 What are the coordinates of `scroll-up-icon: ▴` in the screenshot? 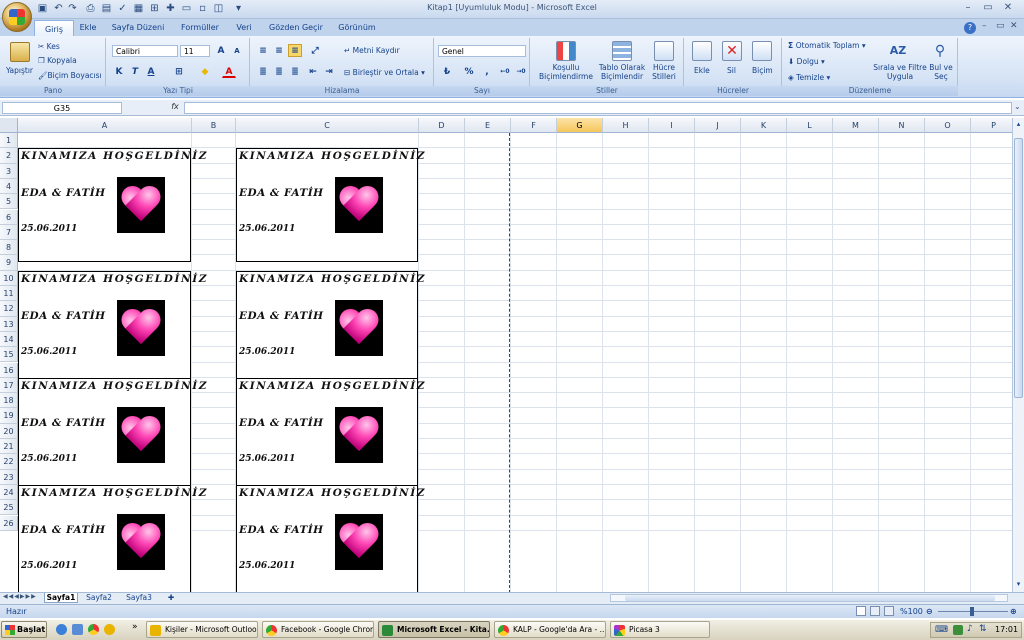 It's located at (1018, 125).